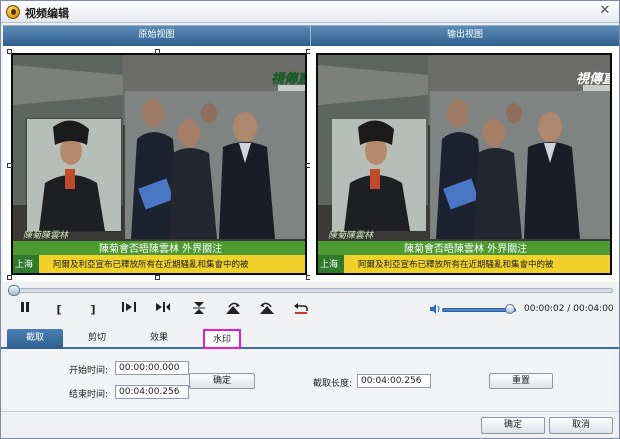 The width and height of the screenshot is (620, 439). Describe the element at coordinates (593, 309) in the screenshot. I see `time-total: 00:04:00` at that location.